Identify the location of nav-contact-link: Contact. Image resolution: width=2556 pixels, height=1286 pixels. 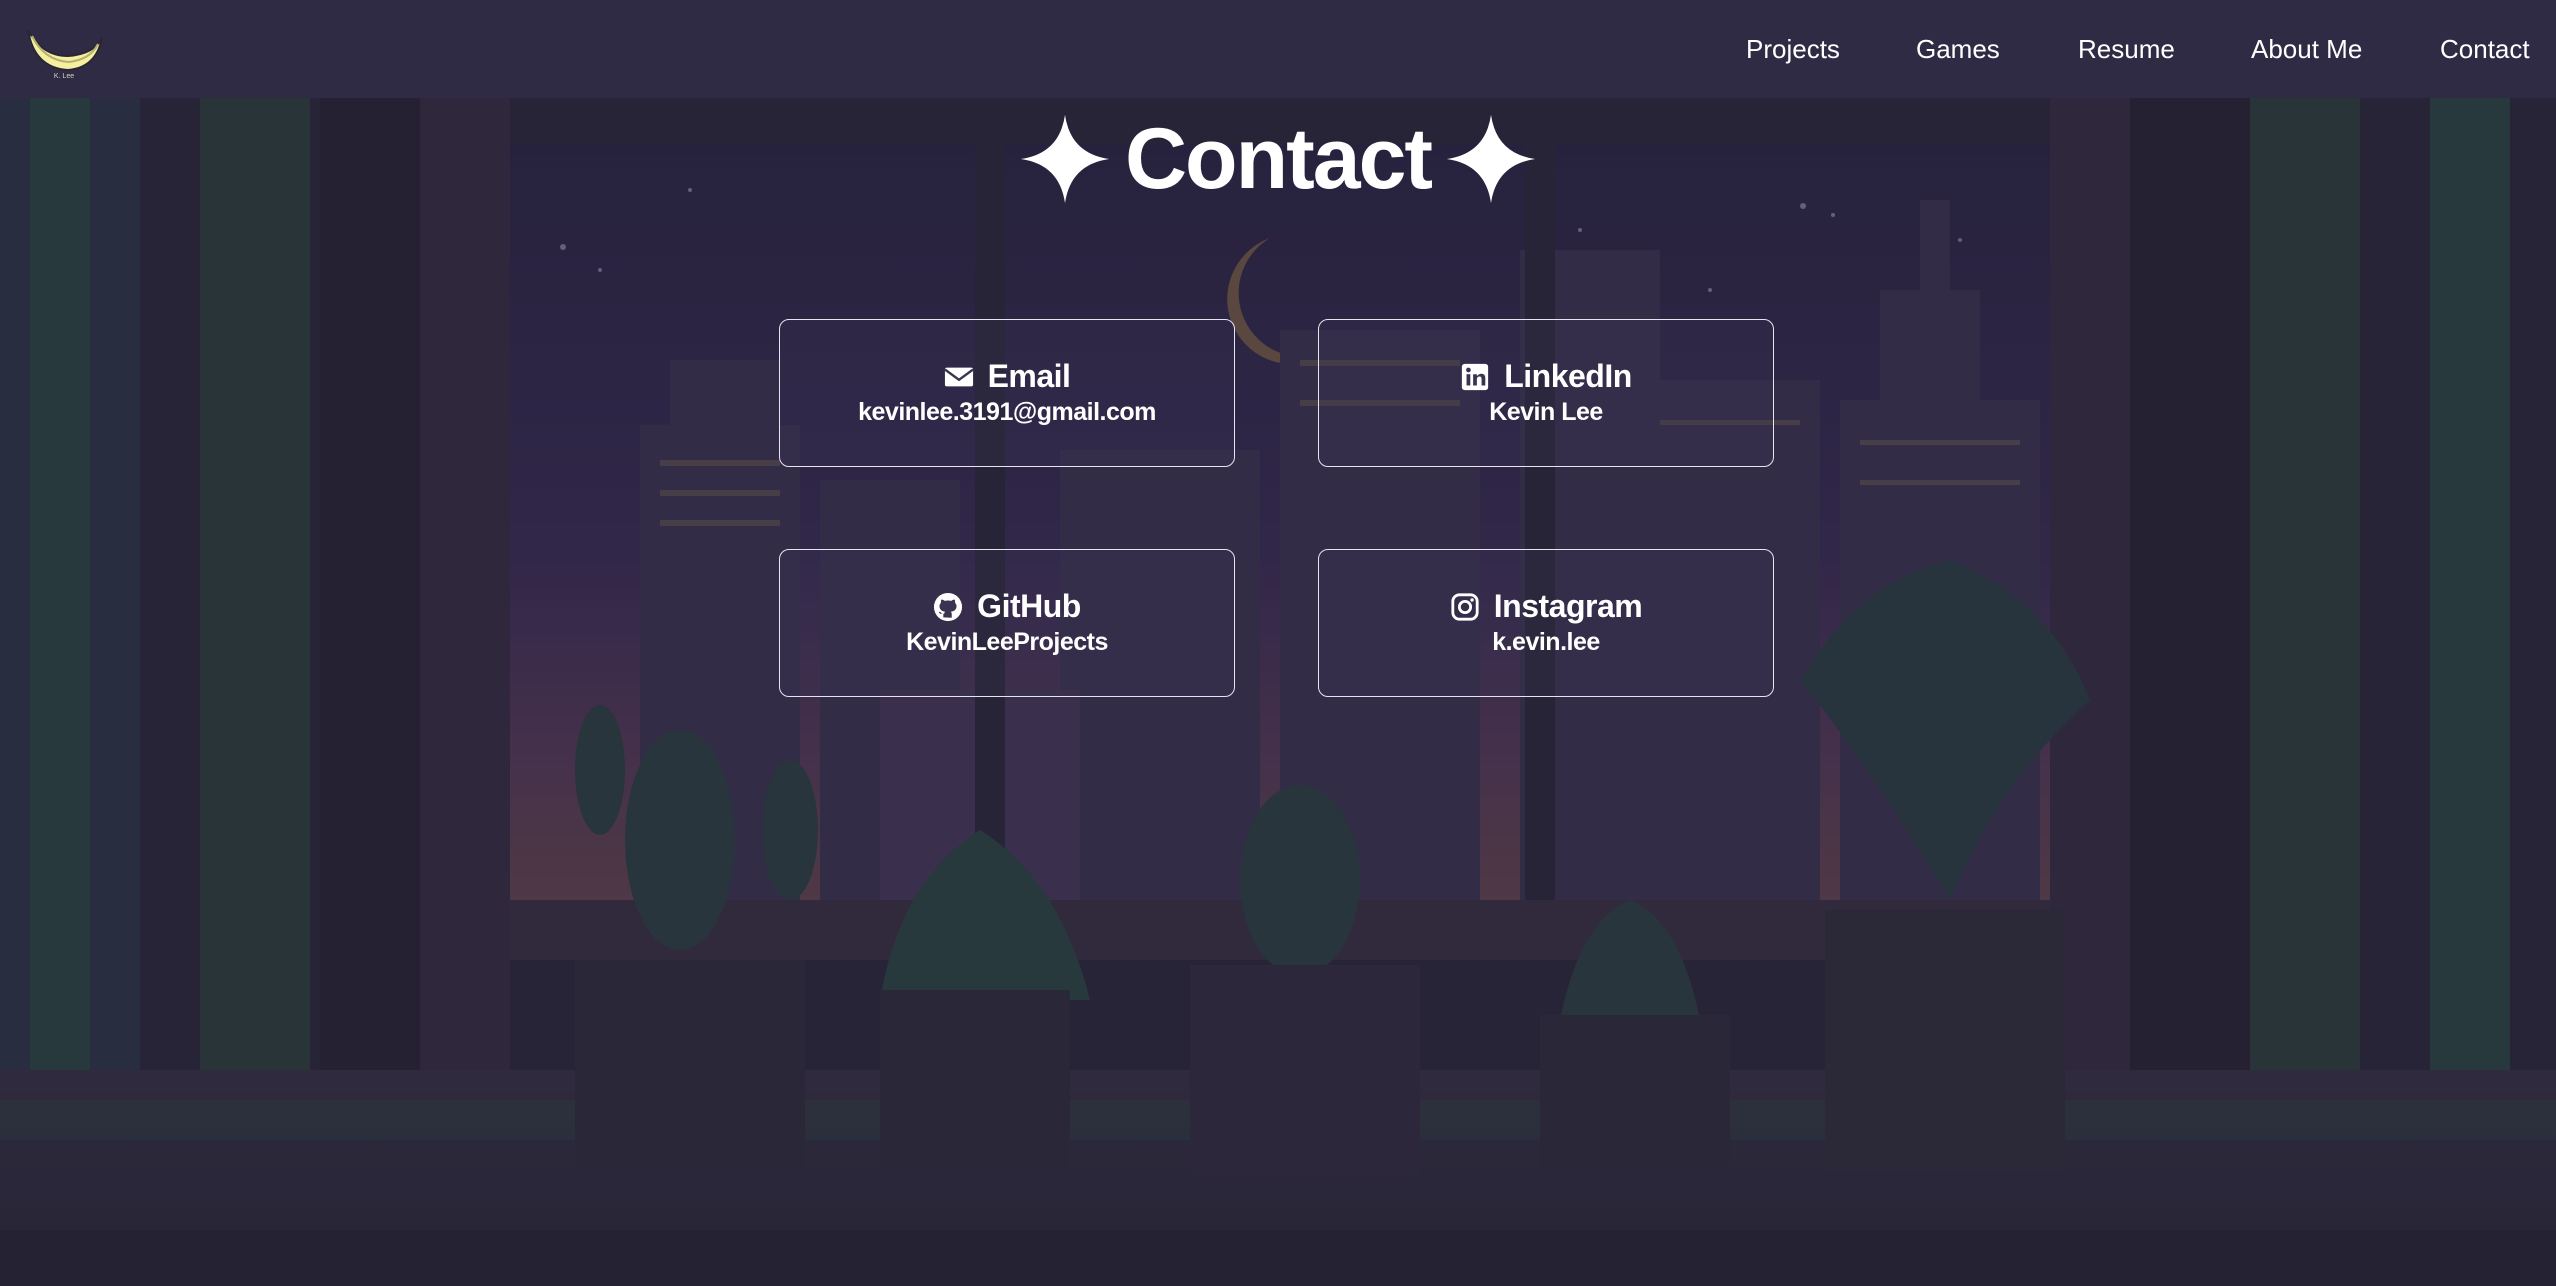
(2485, 49).